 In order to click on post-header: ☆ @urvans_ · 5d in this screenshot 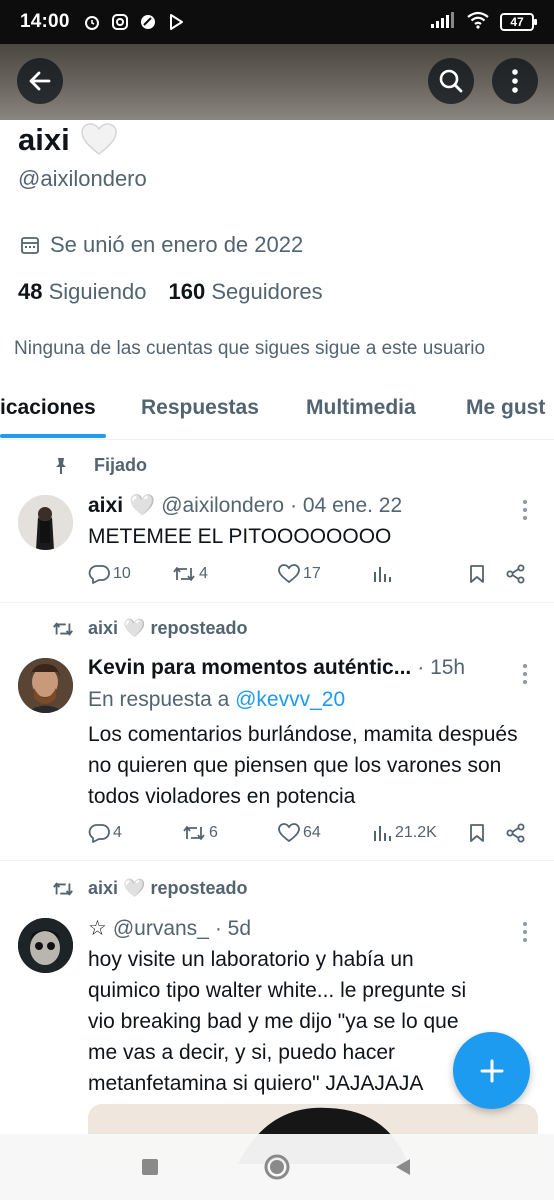, I will do `click(169, 928)`.